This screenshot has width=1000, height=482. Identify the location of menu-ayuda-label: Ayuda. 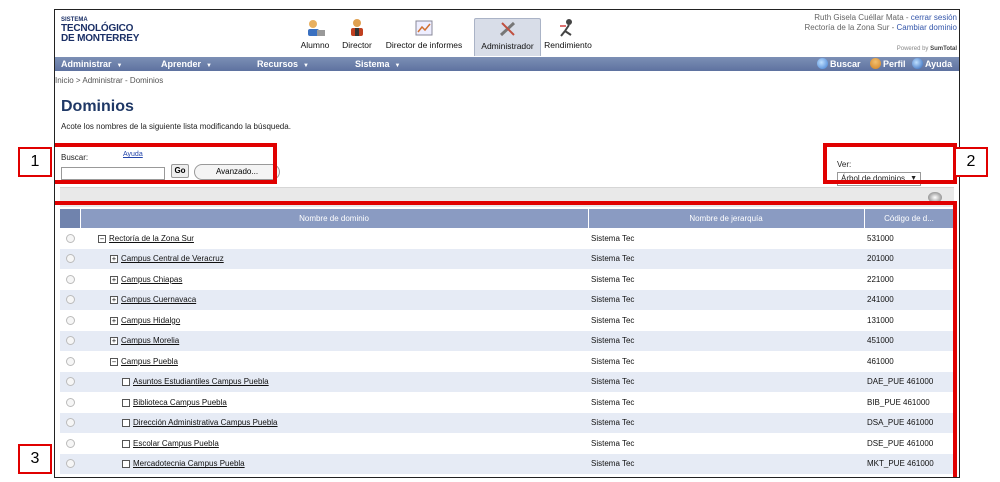
(939, 64).